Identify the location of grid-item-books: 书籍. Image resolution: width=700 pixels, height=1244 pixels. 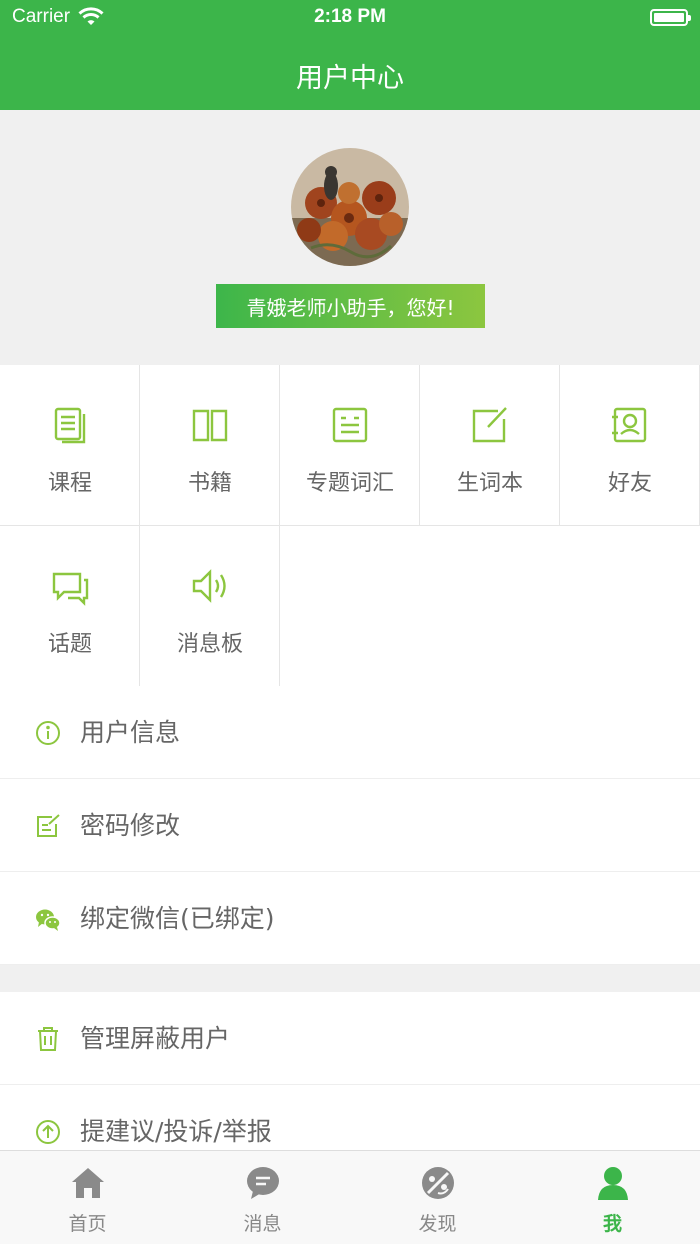
(210, 445).